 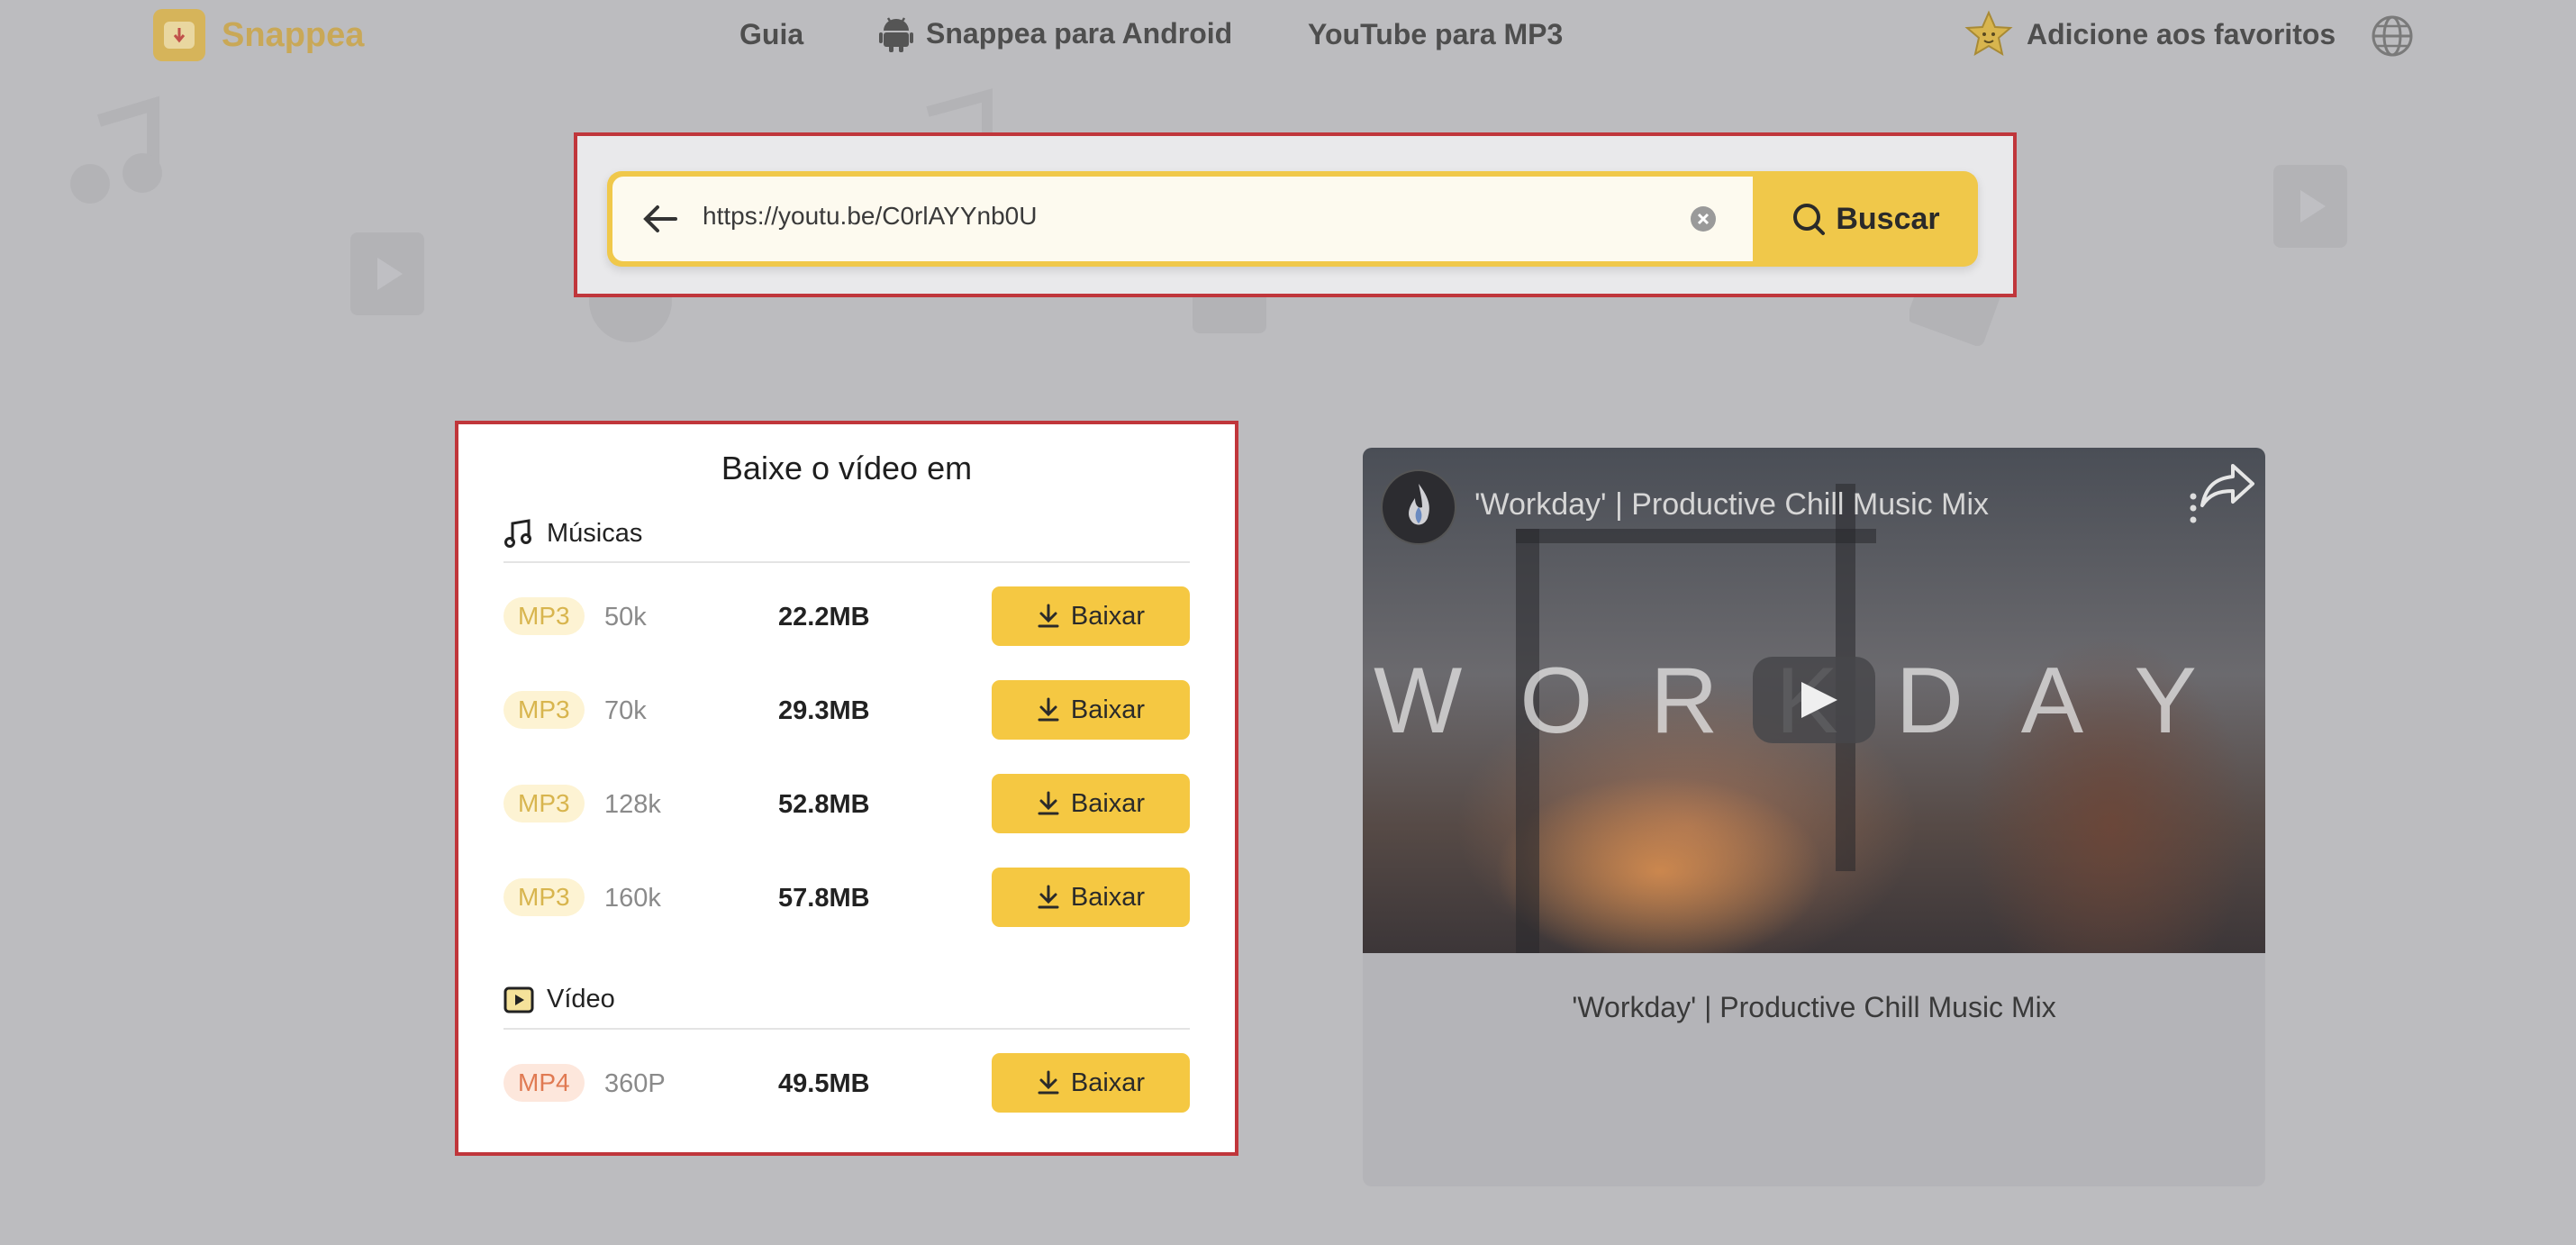 I want to click on file-size: 52.8MB, so click(x=824, y=804).